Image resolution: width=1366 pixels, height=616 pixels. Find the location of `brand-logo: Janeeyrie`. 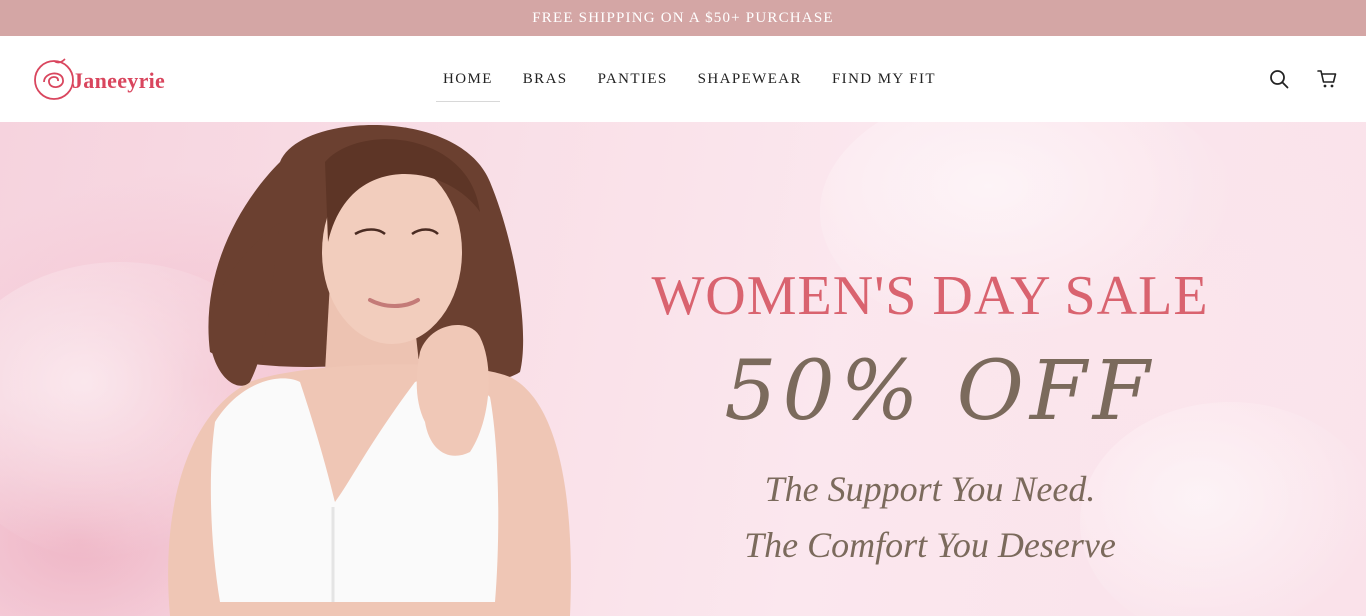

brand-logo: Janeeyrie is located at coordinates (98, 79).